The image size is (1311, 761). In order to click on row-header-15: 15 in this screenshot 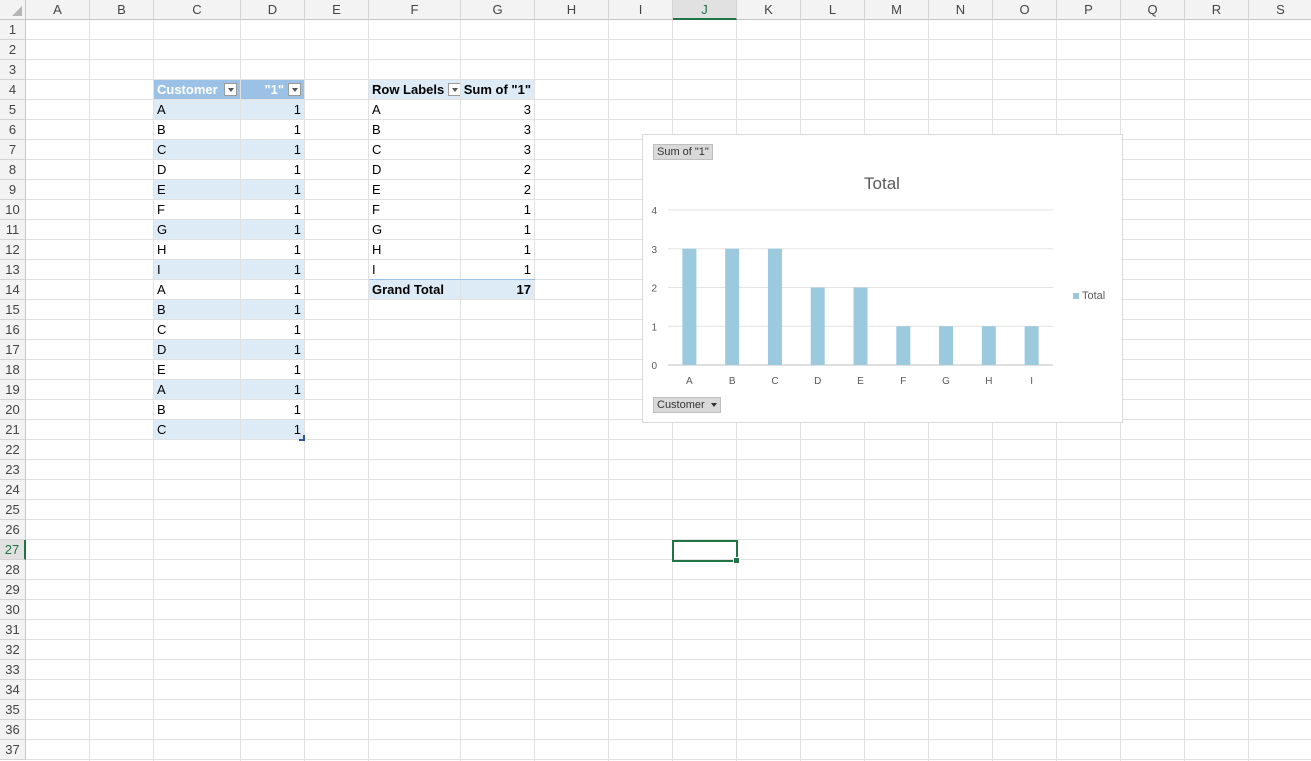, I will do `click(13, 310)`.